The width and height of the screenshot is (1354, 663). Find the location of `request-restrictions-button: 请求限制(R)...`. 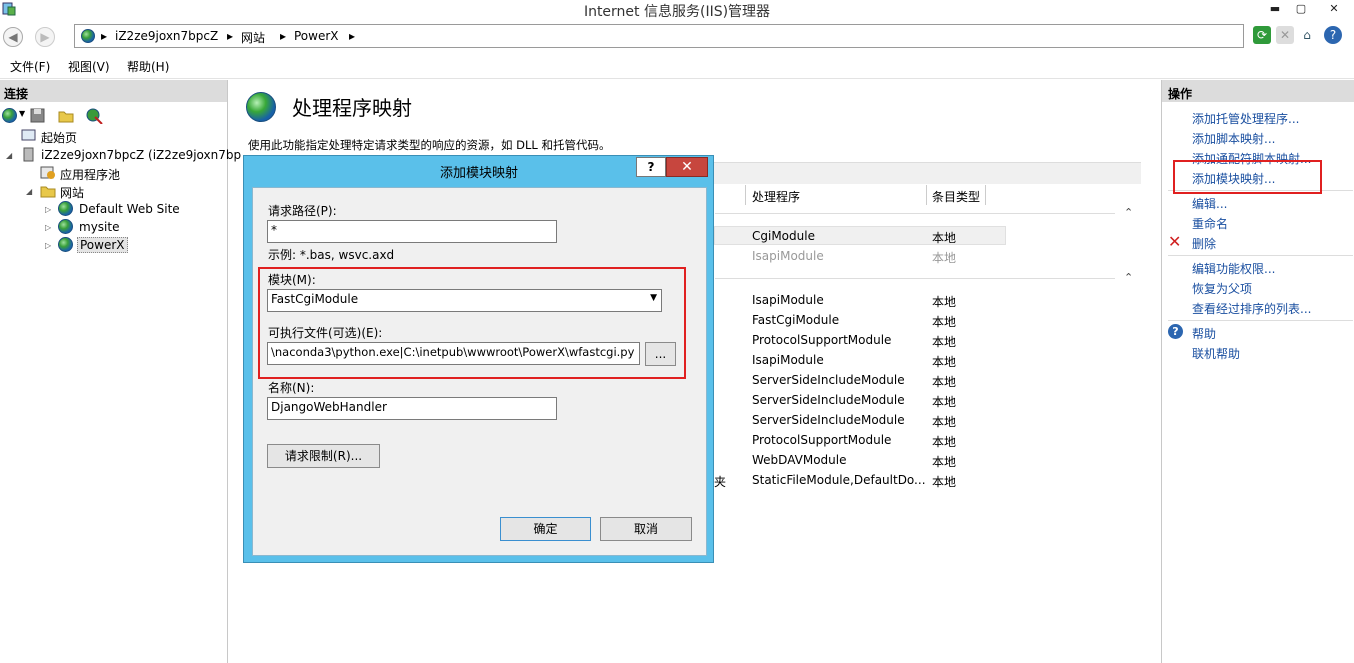

request-restrictions-button: 请求限制(R)... is located at coordinates (323, 456).